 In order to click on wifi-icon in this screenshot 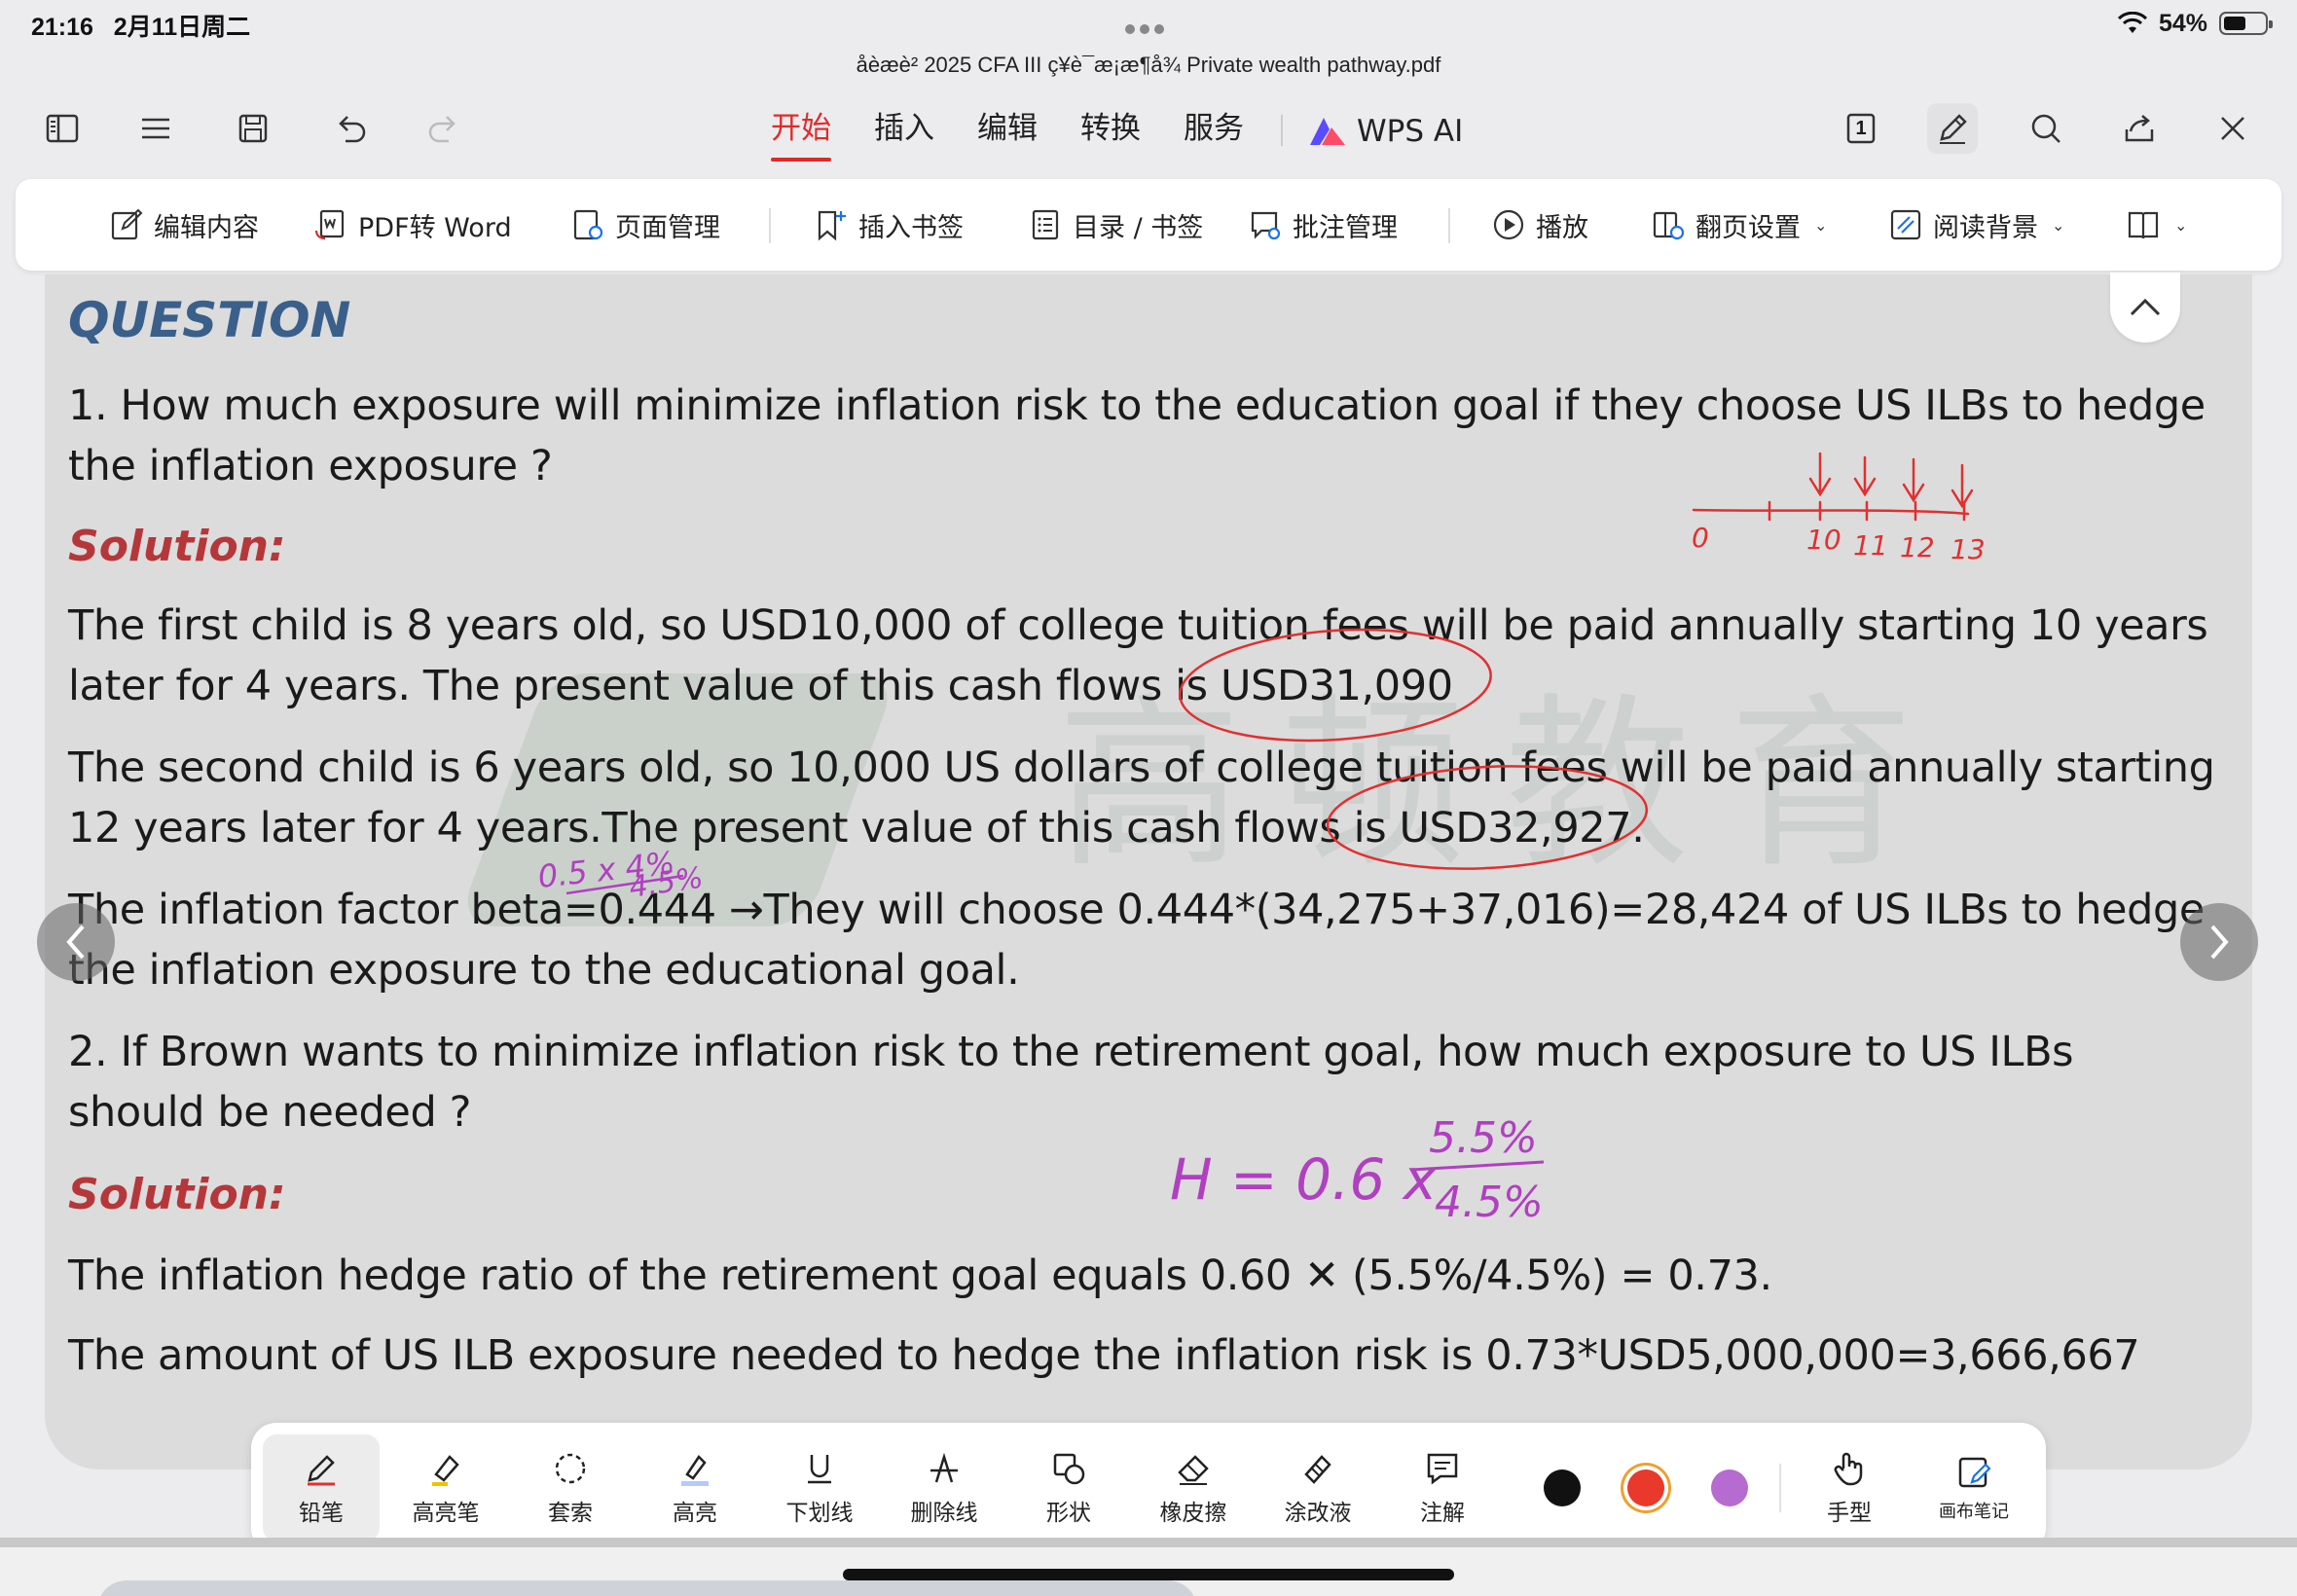, I will do `click(2132, 22)`.